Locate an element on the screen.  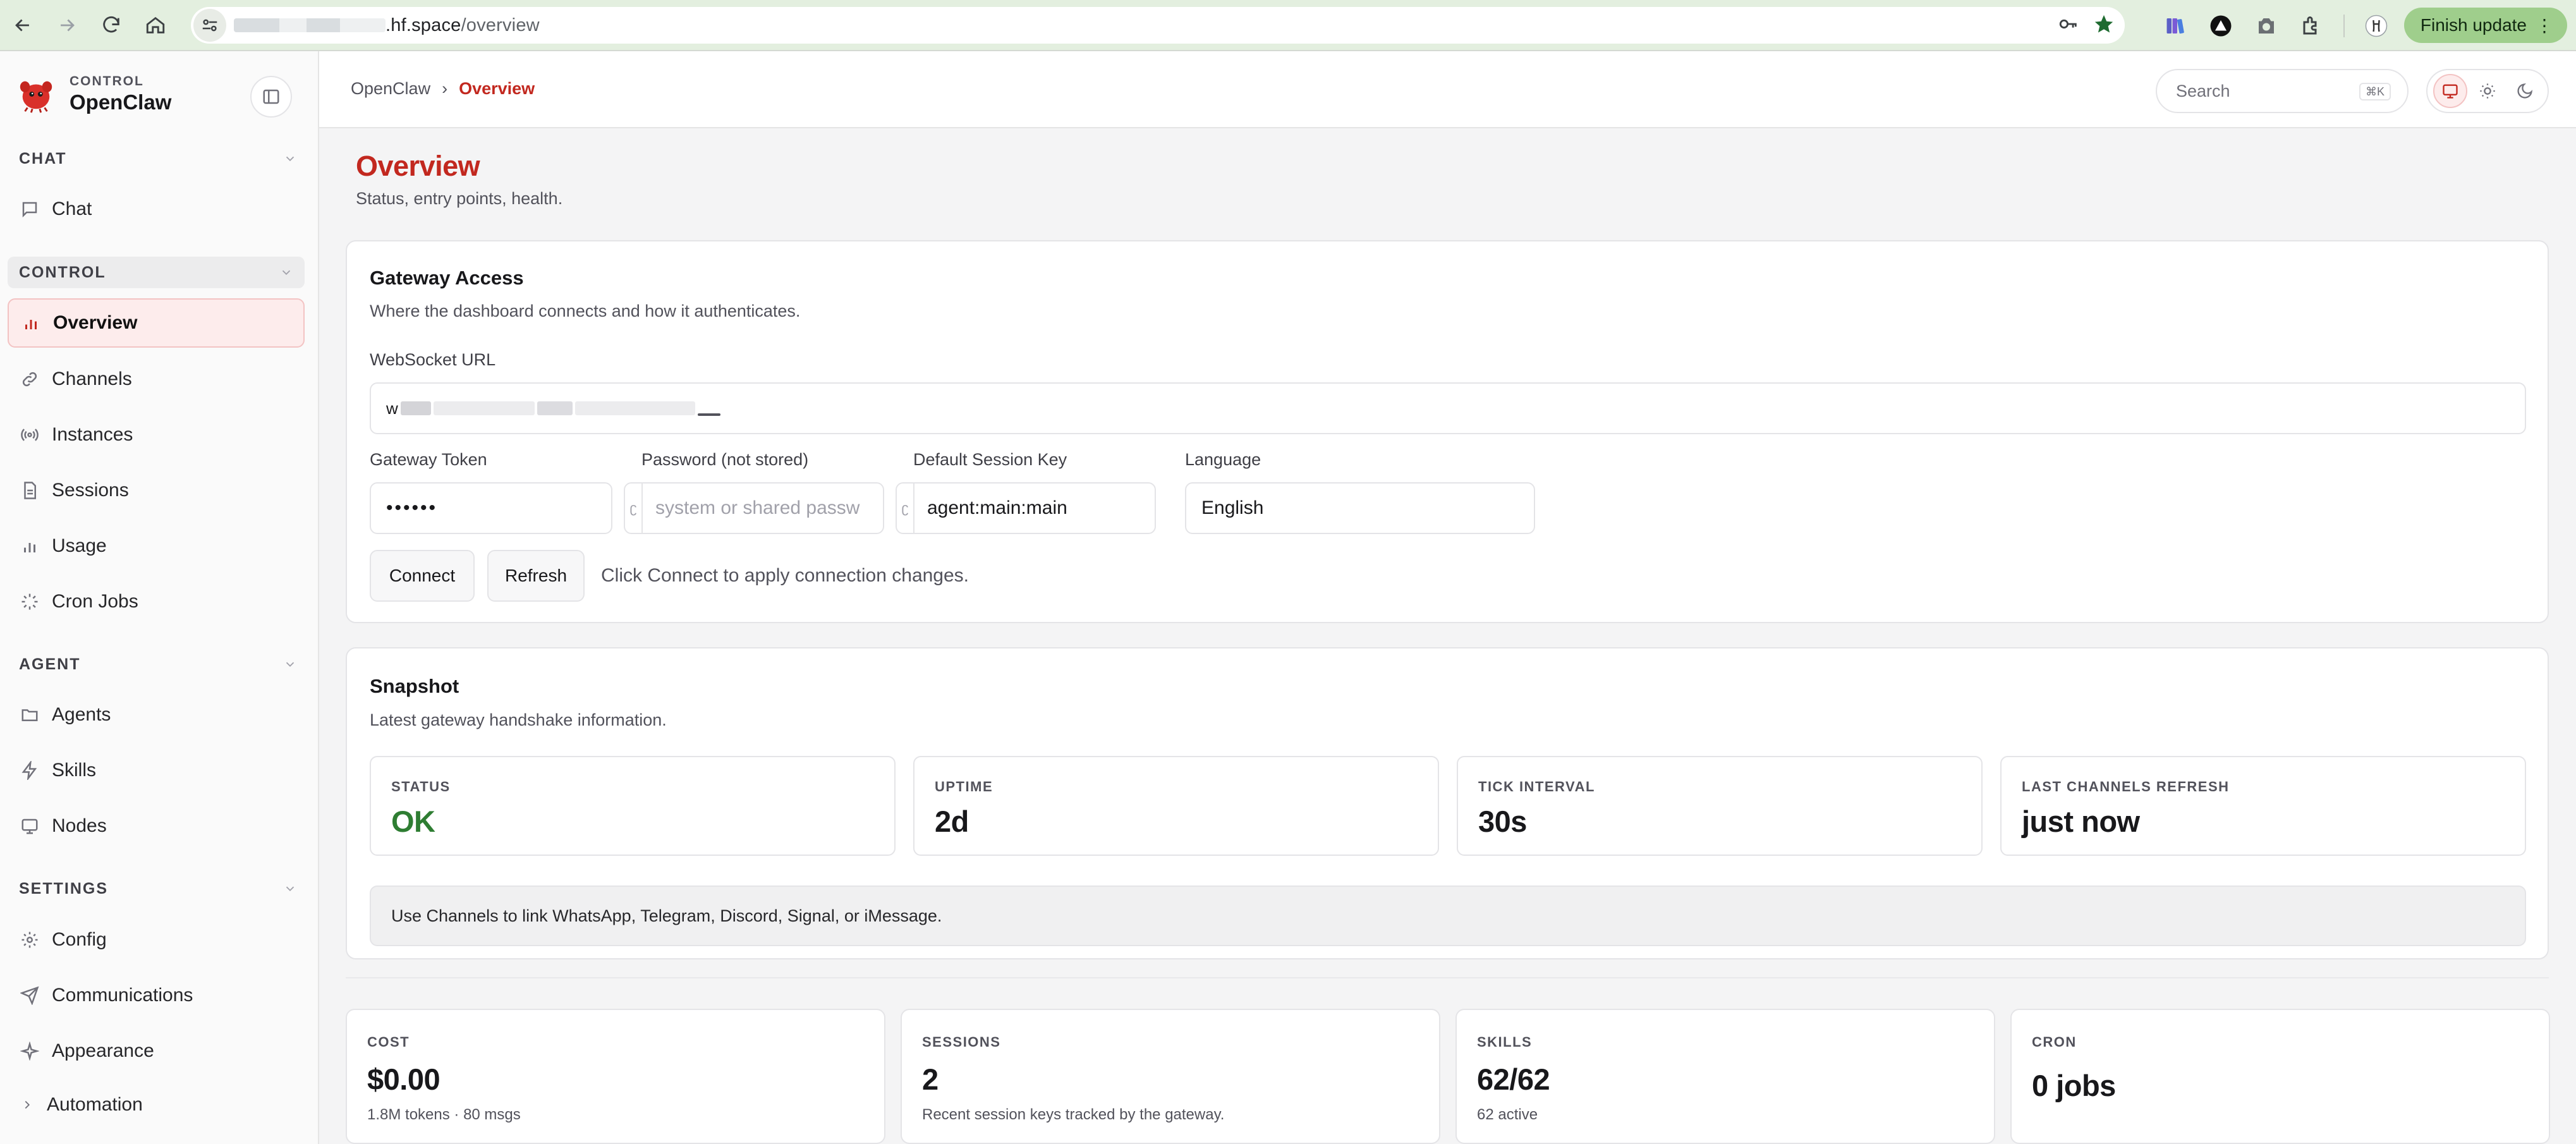
message-square-icon is located at coordinates (29, 210).